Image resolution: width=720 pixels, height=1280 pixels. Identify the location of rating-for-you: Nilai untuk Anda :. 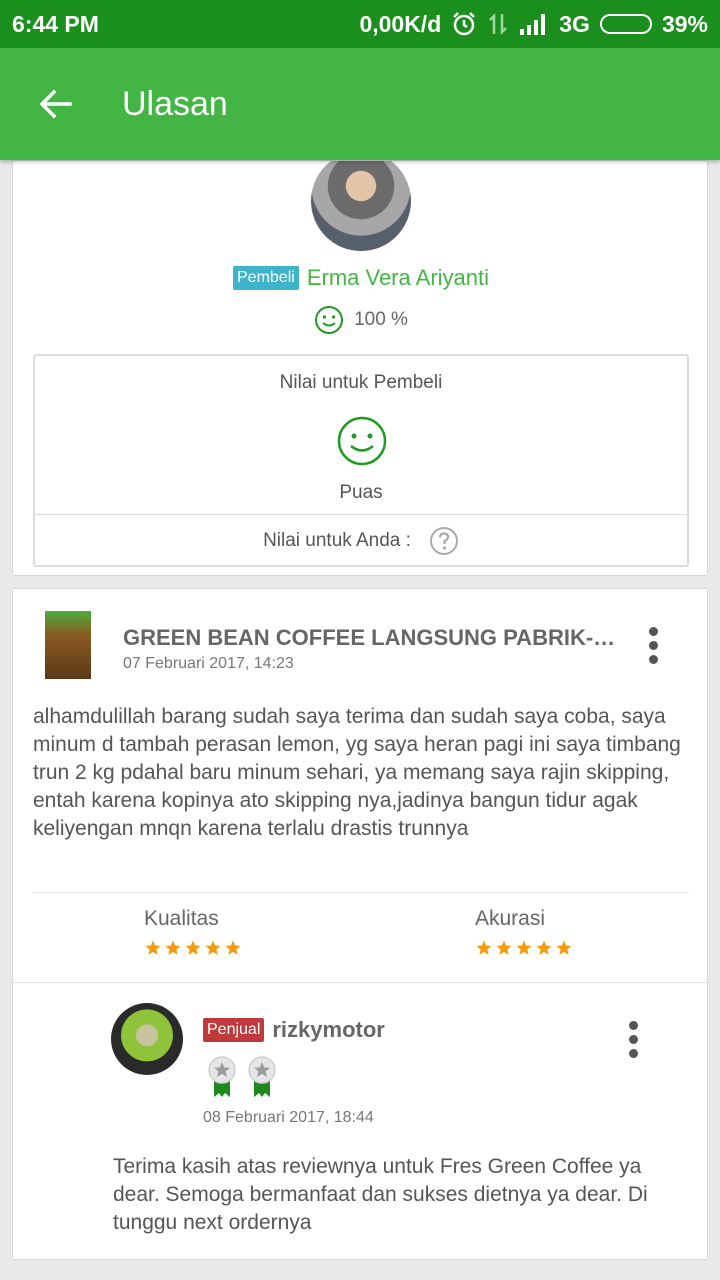
(361, 541).